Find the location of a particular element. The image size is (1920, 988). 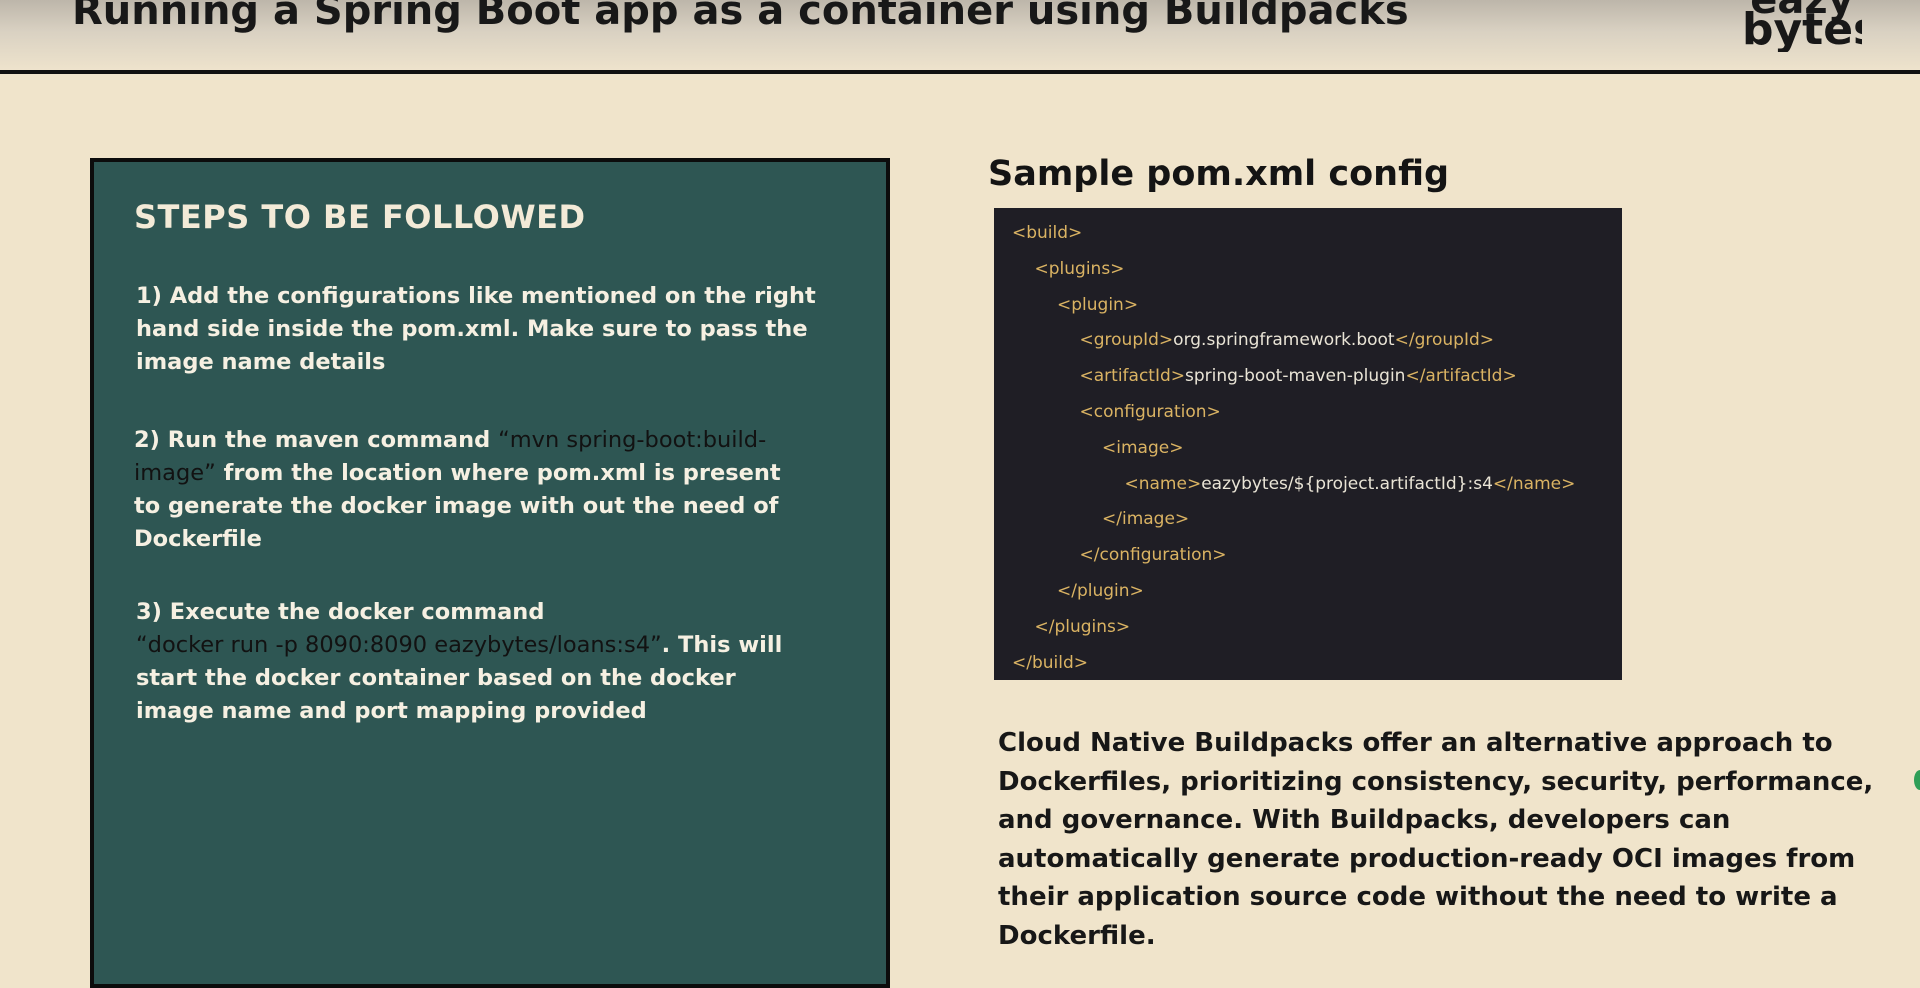

code-line: <image> is located at coordinates (1308, 449).